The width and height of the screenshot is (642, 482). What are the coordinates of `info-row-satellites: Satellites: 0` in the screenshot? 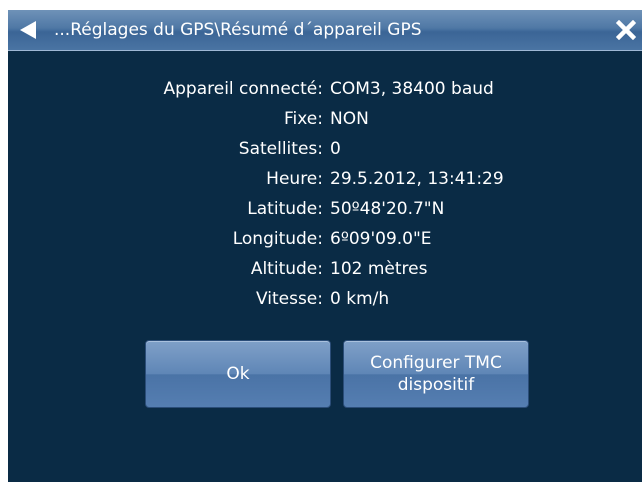 It's located at (325, 149).